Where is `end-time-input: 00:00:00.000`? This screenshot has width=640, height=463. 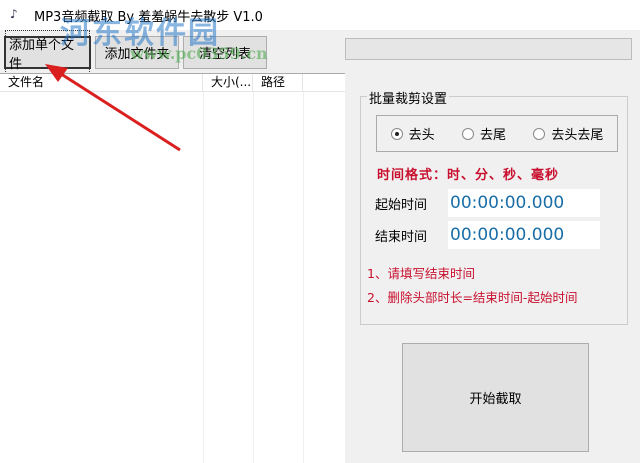 end-time-input: 00:00:00.000 is located at coordinates (524, 235).